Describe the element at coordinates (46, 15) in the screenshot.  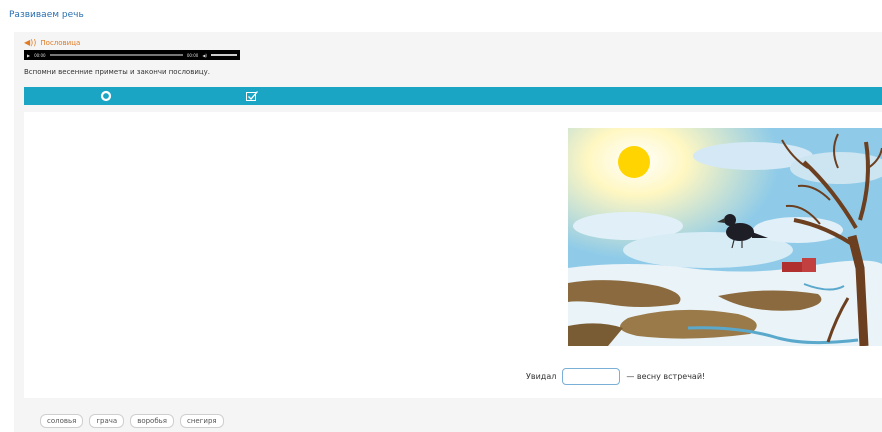
I see `page-title: Развиваем речь` at that location.